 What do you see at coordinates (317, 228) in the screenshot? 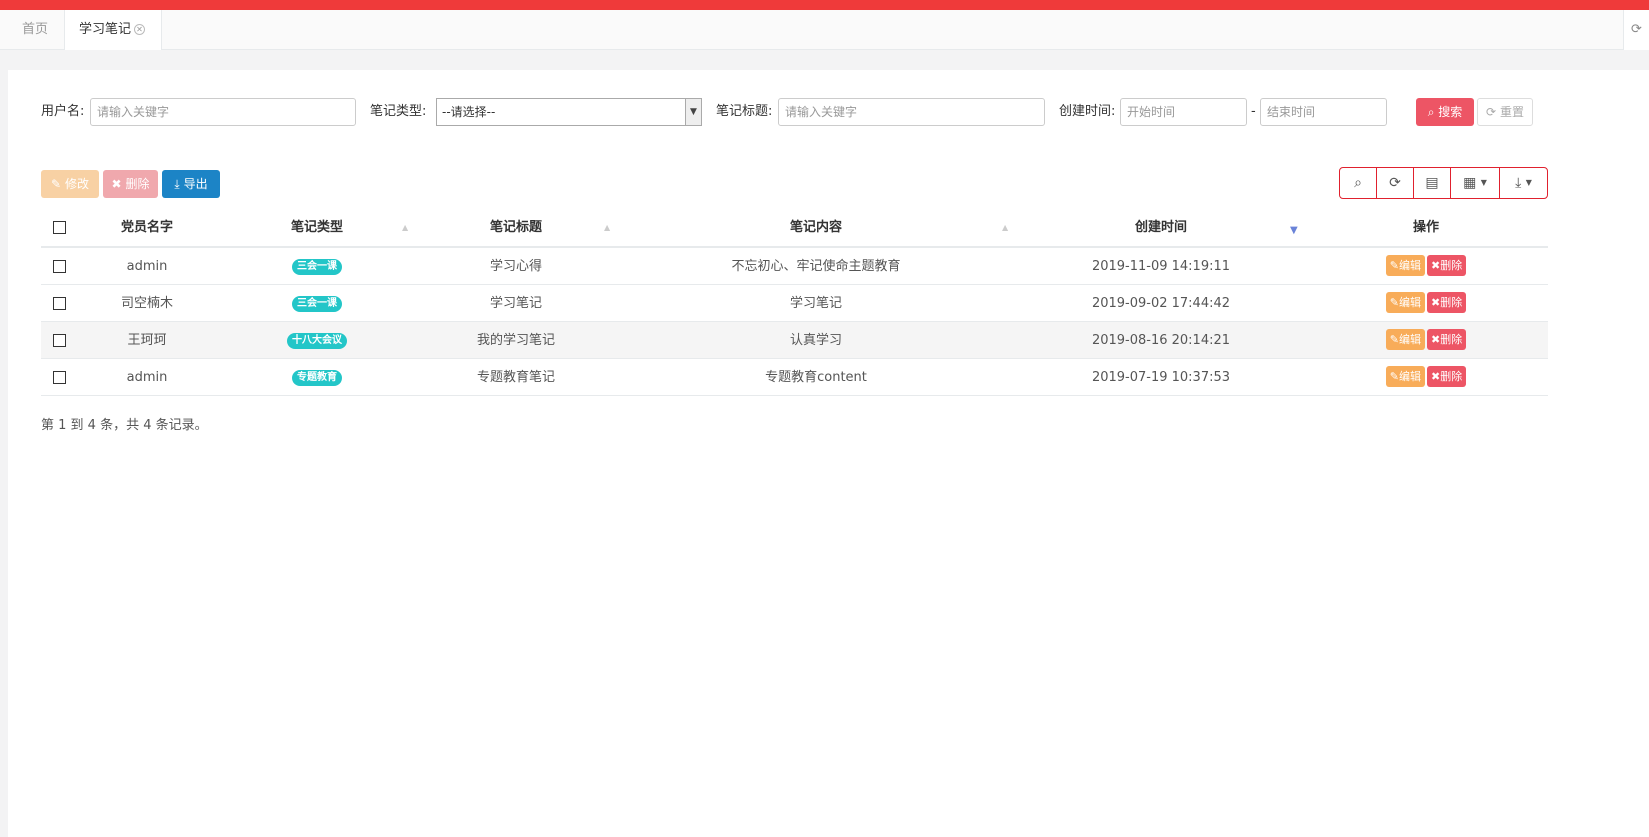
I see `header-type: 笔记类型` at bounding box center [317, 228].